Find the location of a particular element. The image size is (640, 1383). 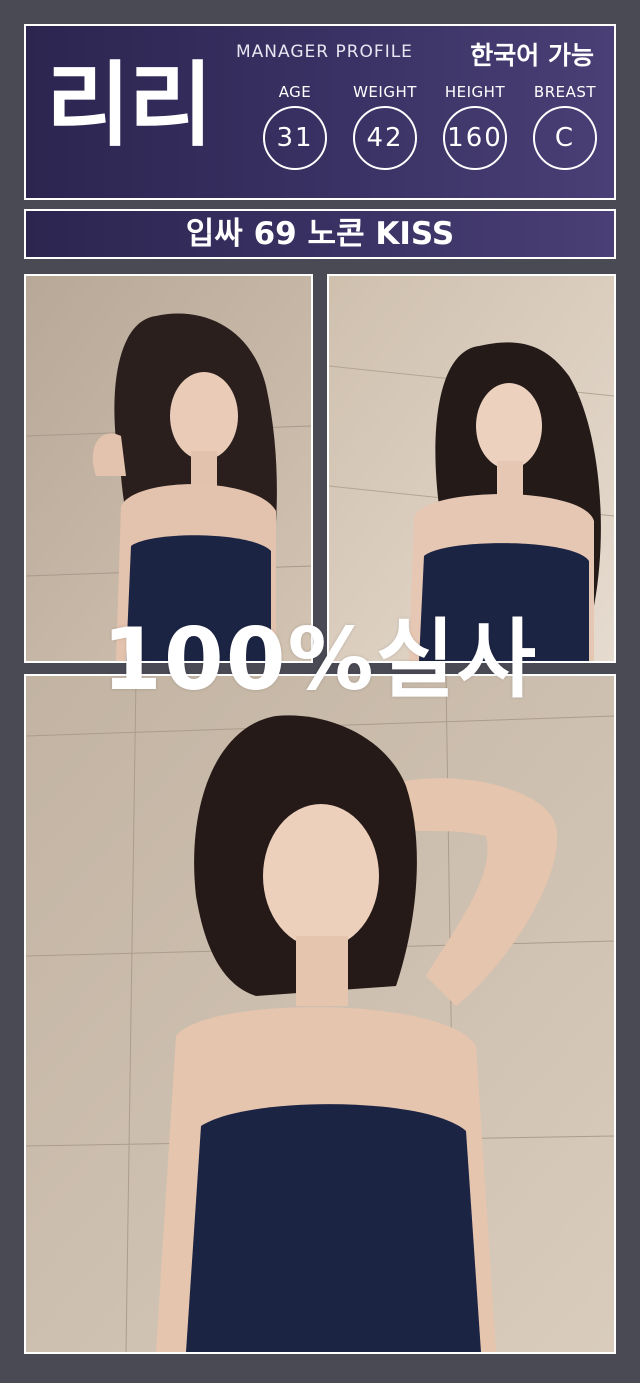

stat-age: AGE 31 is located at coordinates (295, 126).